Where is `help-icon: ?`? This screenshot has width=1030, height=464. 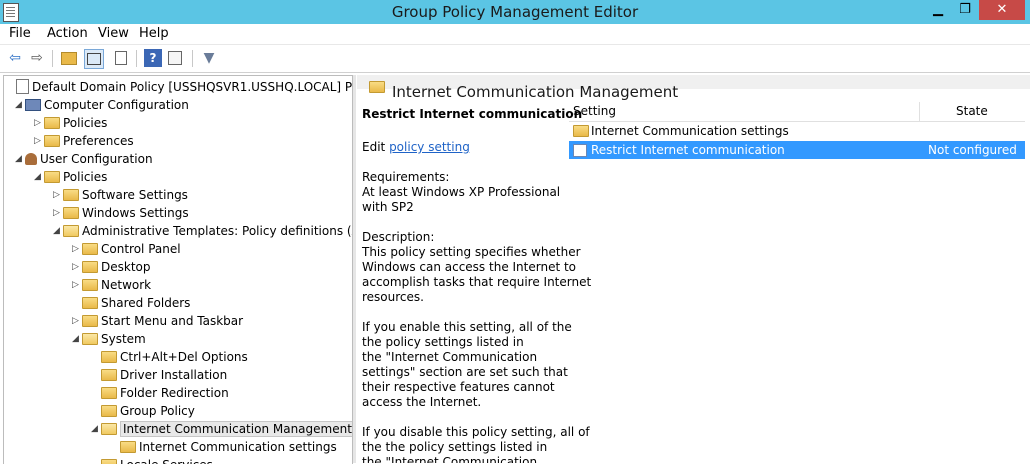 help-icon: ? is located at coordinates (153, 58).